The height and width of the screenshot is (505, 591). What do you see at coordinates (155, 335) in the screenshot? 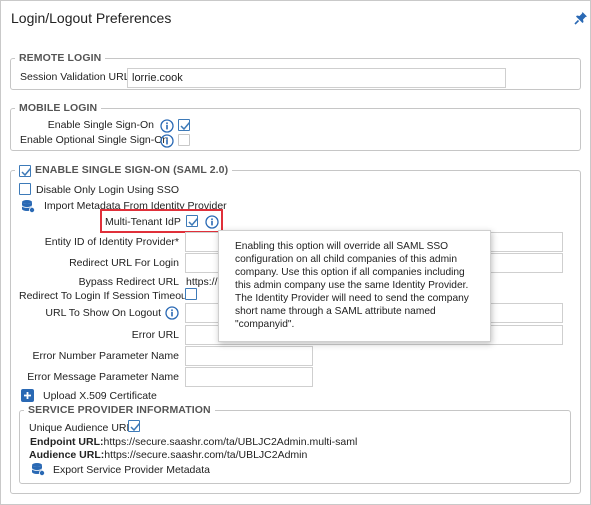
I see `error-url-label: Error URL` at bounding box center [155, 335].